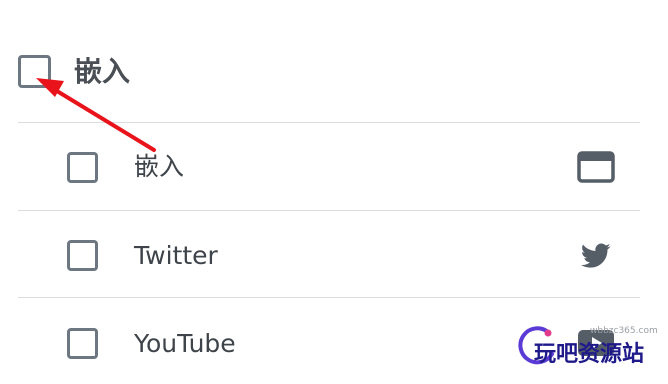  Describe the element at coordinates (624, 331) in the screenshot. I see `watermark-url: wbbzc365.com` at that location.